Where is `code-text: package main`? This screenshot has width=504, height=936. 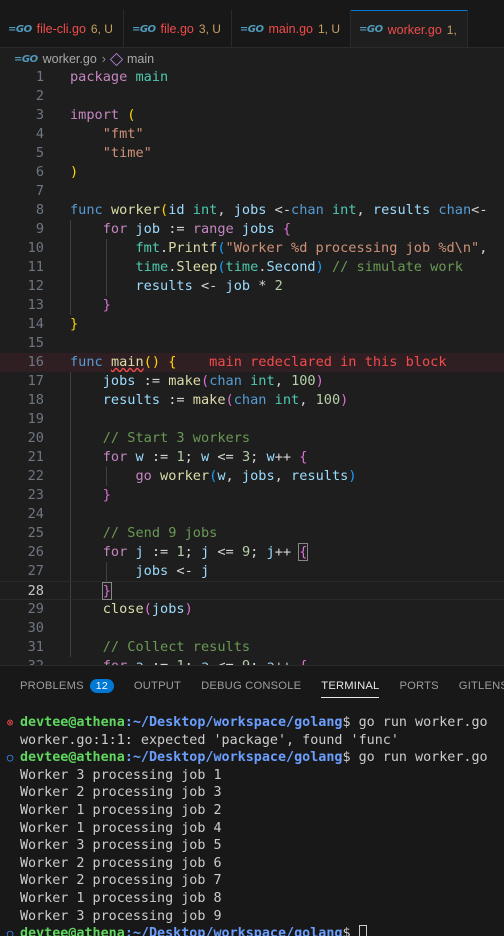 code-text: package main is located at coordinates (119, 77).